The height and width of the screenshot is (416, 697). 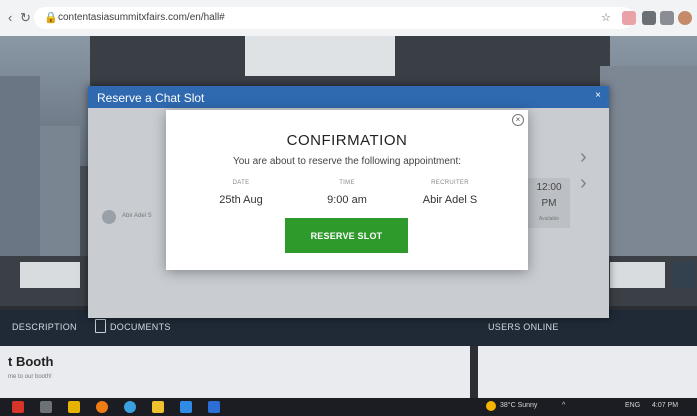 I want to click on address-bar: 🔒 contentasiasummitxfairs.com/en/hall#, so click(x=334, y=18).